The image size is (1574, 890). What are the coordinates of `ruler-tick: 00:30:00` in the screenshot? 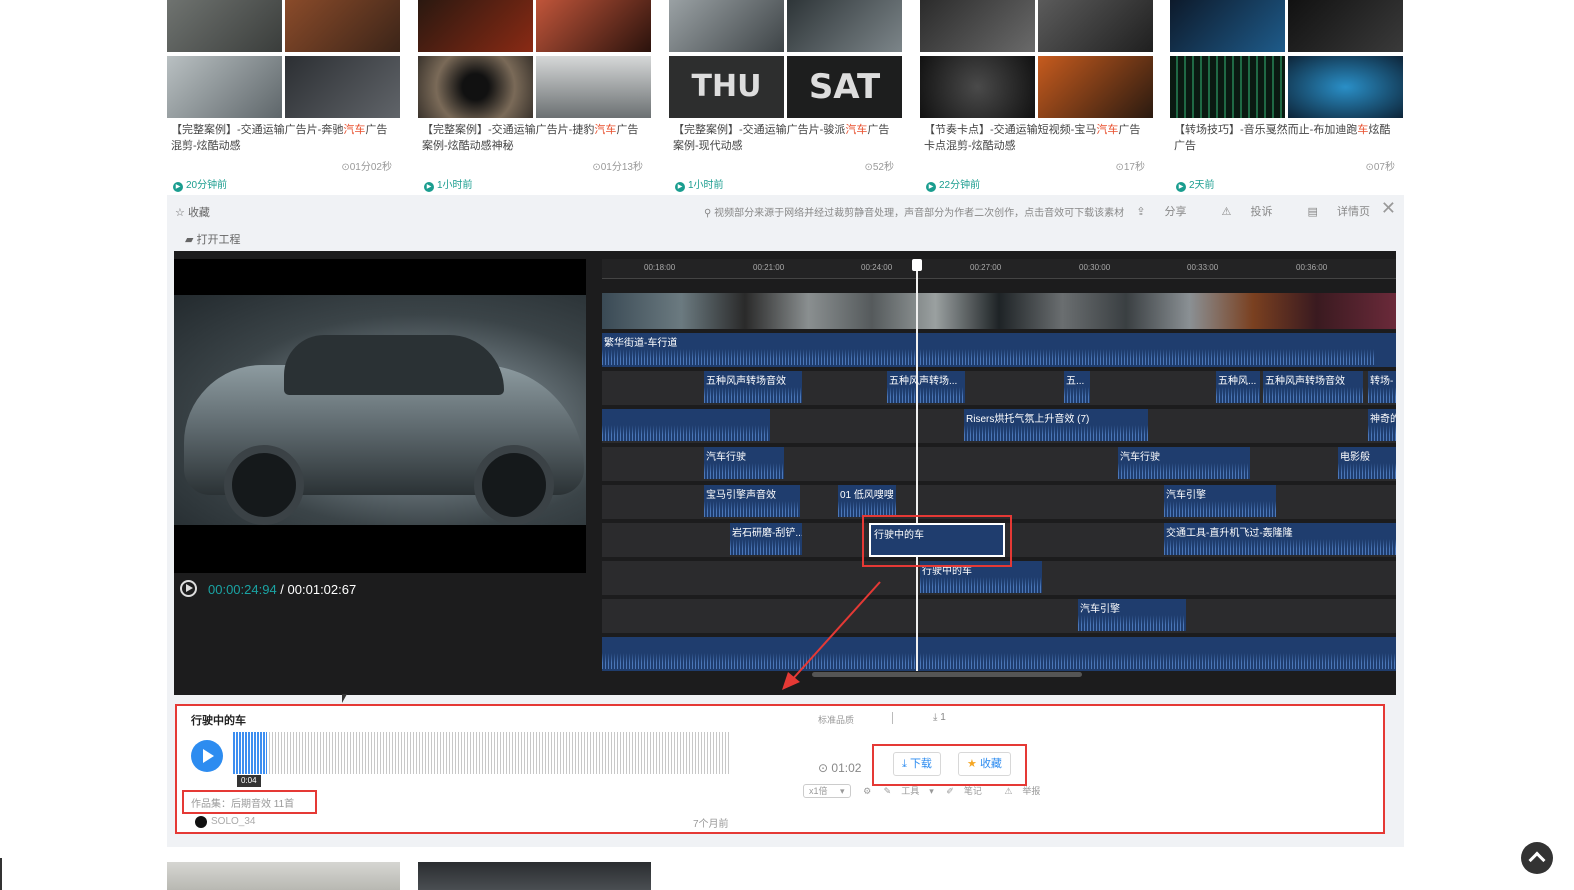 It's located at (1095, 267).